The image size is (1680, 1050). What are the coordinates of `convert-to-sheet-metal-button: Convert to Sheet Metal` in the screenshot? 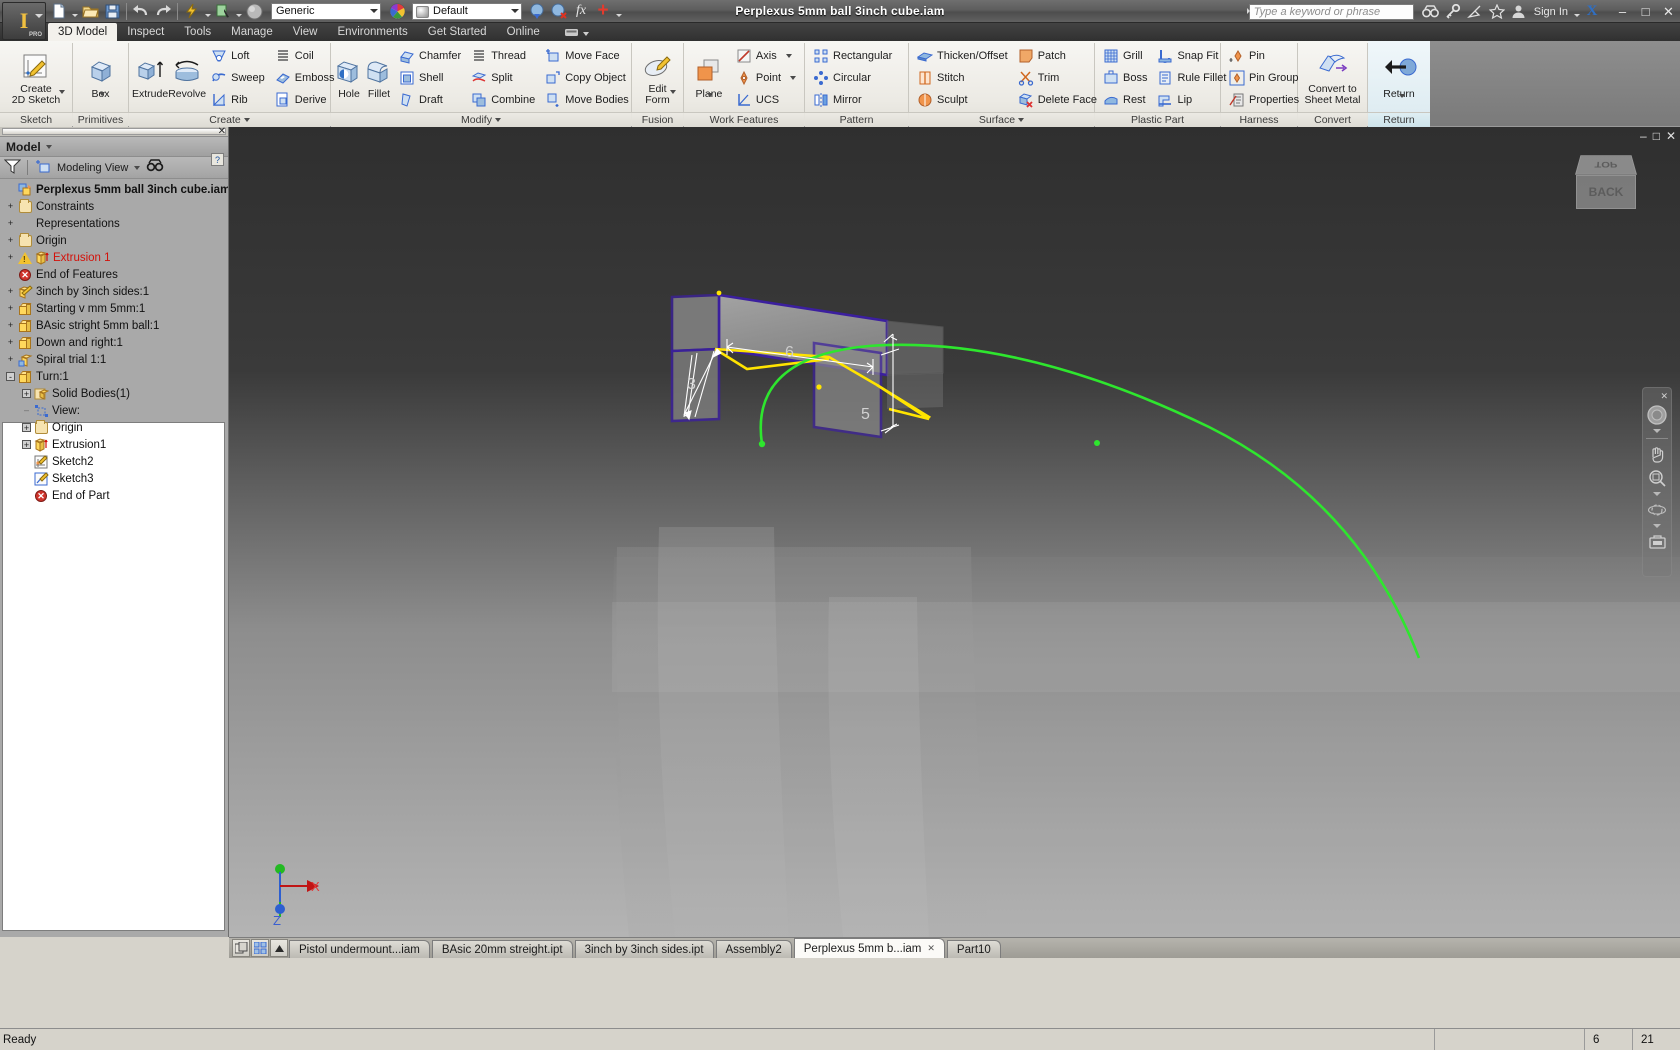 It's located at (1332, 78).